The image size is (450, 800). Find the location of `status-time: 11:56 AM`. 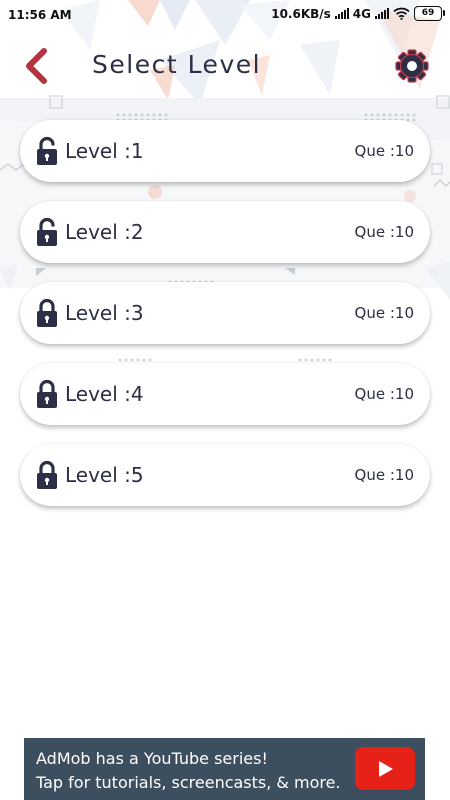

status-time: 11:56 AM is located at coordinates (40, 15).